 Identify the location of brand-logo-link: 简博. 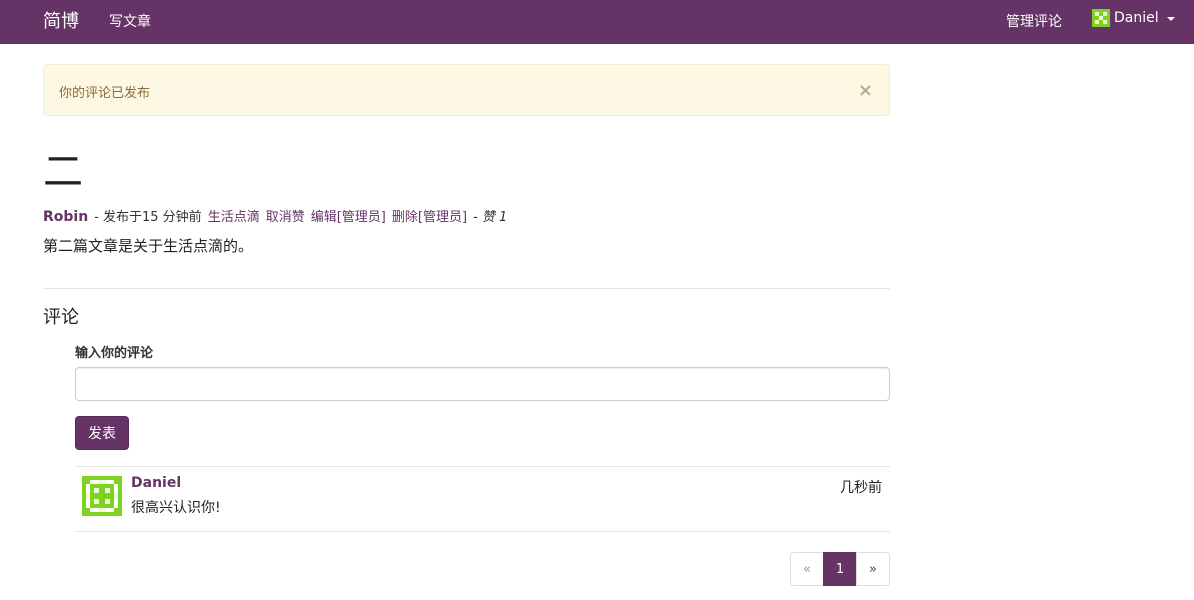
(61, 20).